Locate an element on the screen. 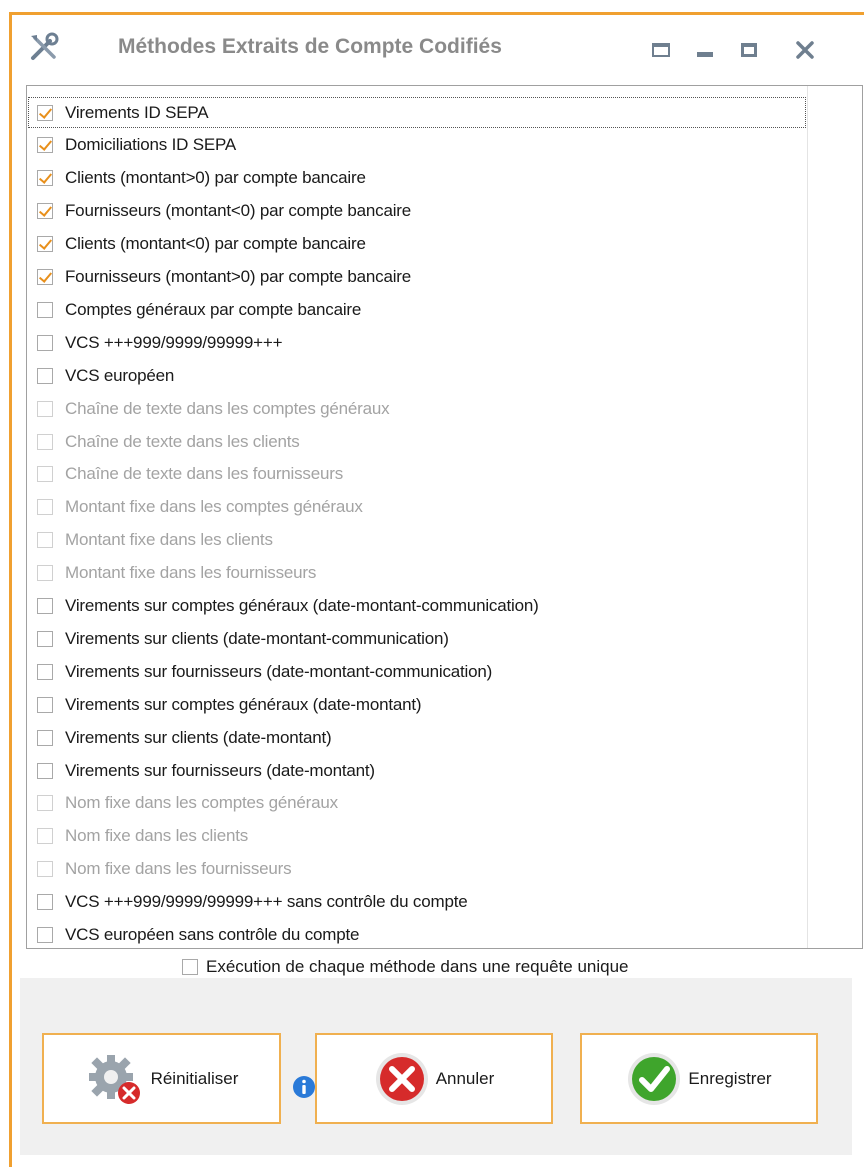 The image size is (864, 1167). method-row: Montant fixe dans les clients is located at coordinates (417, 540).